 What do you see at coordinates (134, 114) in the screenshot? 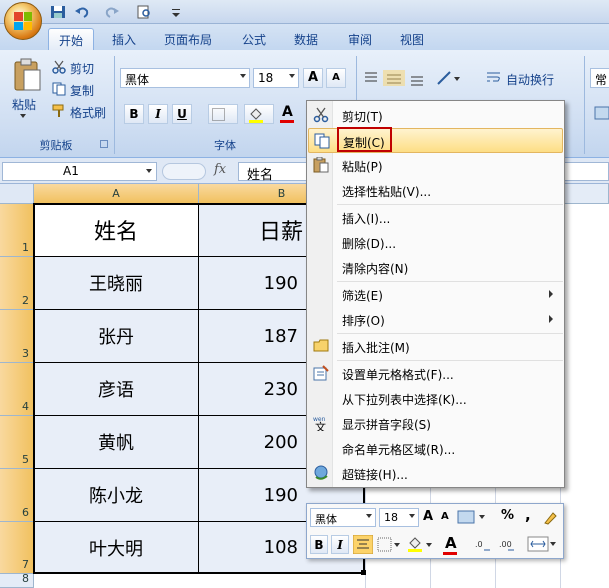
I see `bold-button: B` at bounding box center [134, 114].